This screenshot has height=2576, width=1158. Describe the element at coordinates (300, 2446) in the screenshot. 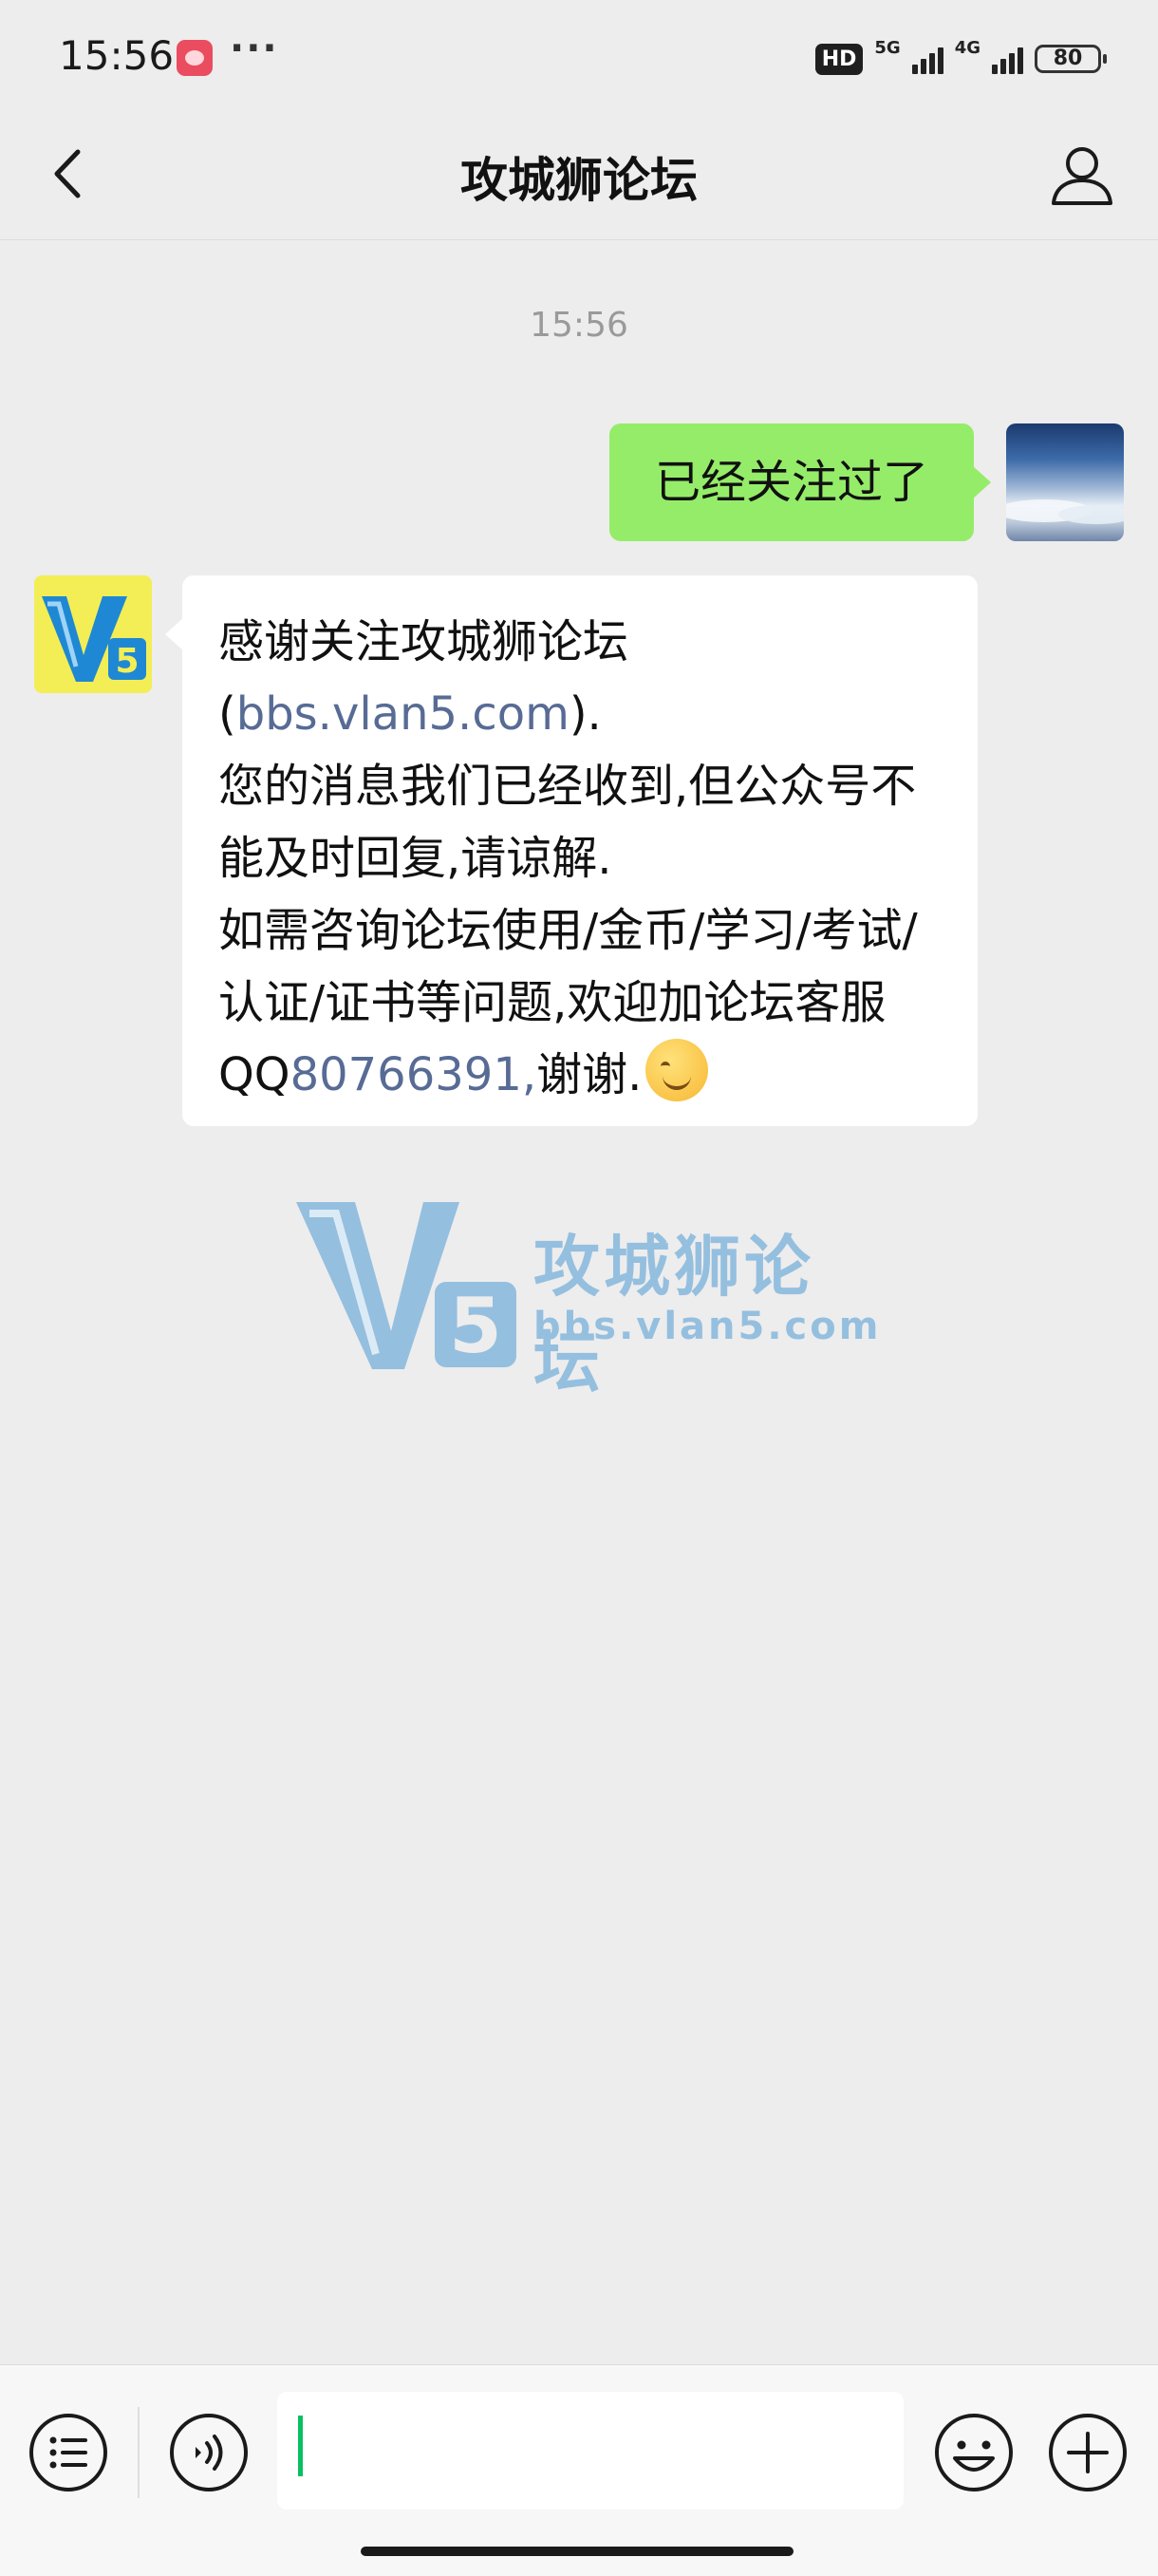

I see `text-caret` at that location.